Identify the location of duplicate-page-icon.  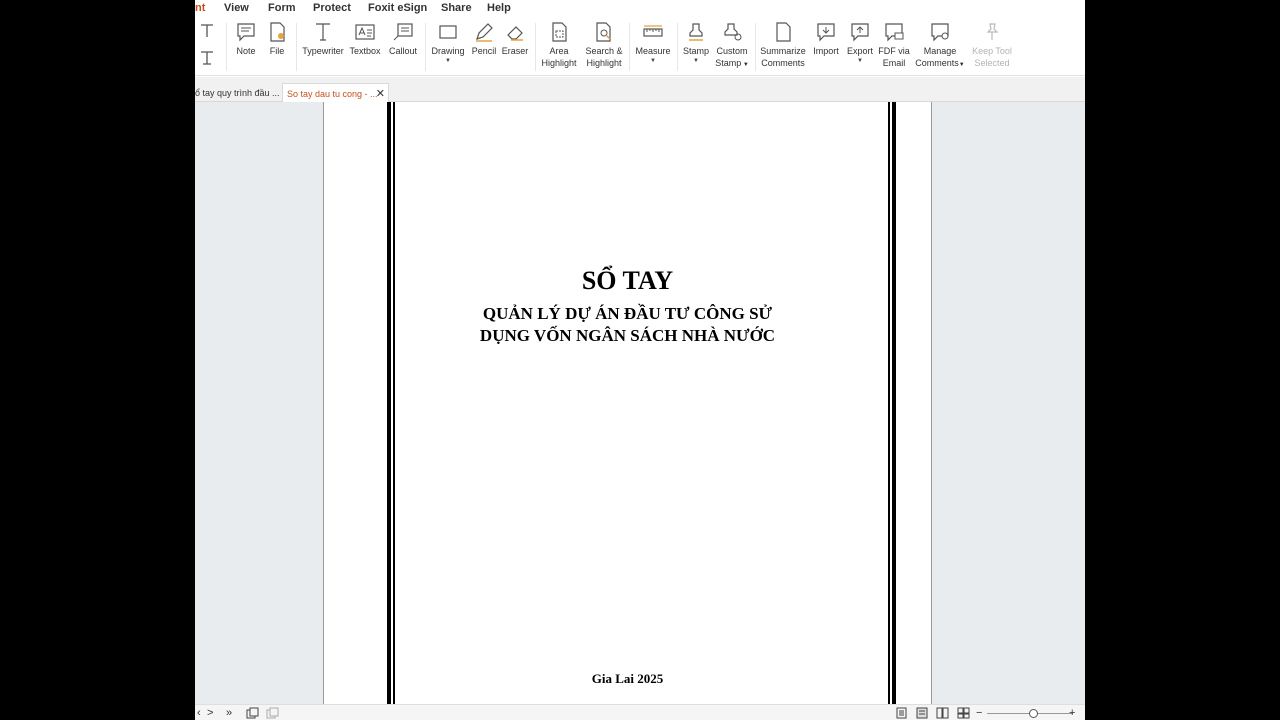
(272, 713).